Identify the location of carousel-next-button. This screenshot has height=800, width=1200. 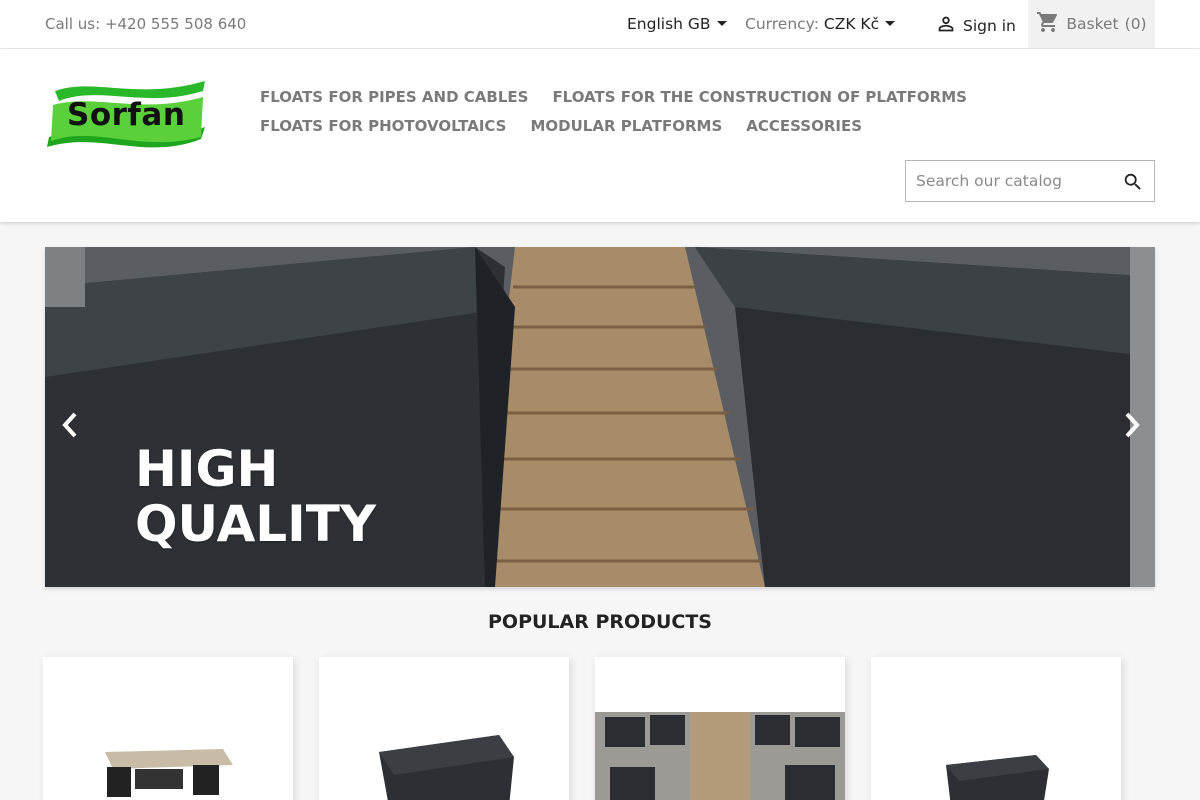
(1132, 425).